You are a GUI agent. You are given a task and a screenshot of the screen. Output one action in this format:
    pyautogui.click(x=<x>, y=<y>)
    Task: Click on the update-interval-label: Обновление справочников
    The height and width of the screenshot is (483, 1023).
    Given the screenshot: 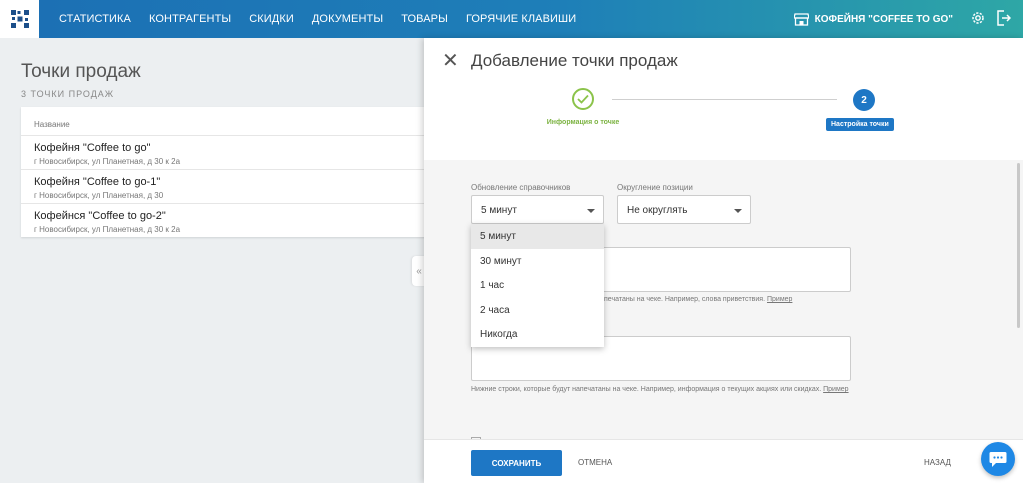 What is the action you would take?
    pyautogui.click(x=521, y=187)
    